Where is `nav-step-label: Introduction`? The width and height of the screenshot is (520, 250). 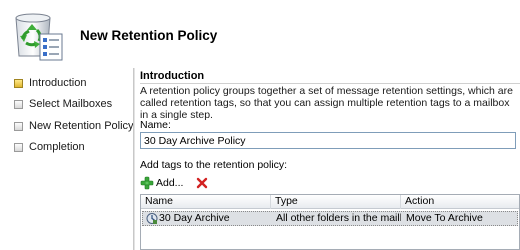
nav-step-label: Introduction is located at coordinates (58, 83).